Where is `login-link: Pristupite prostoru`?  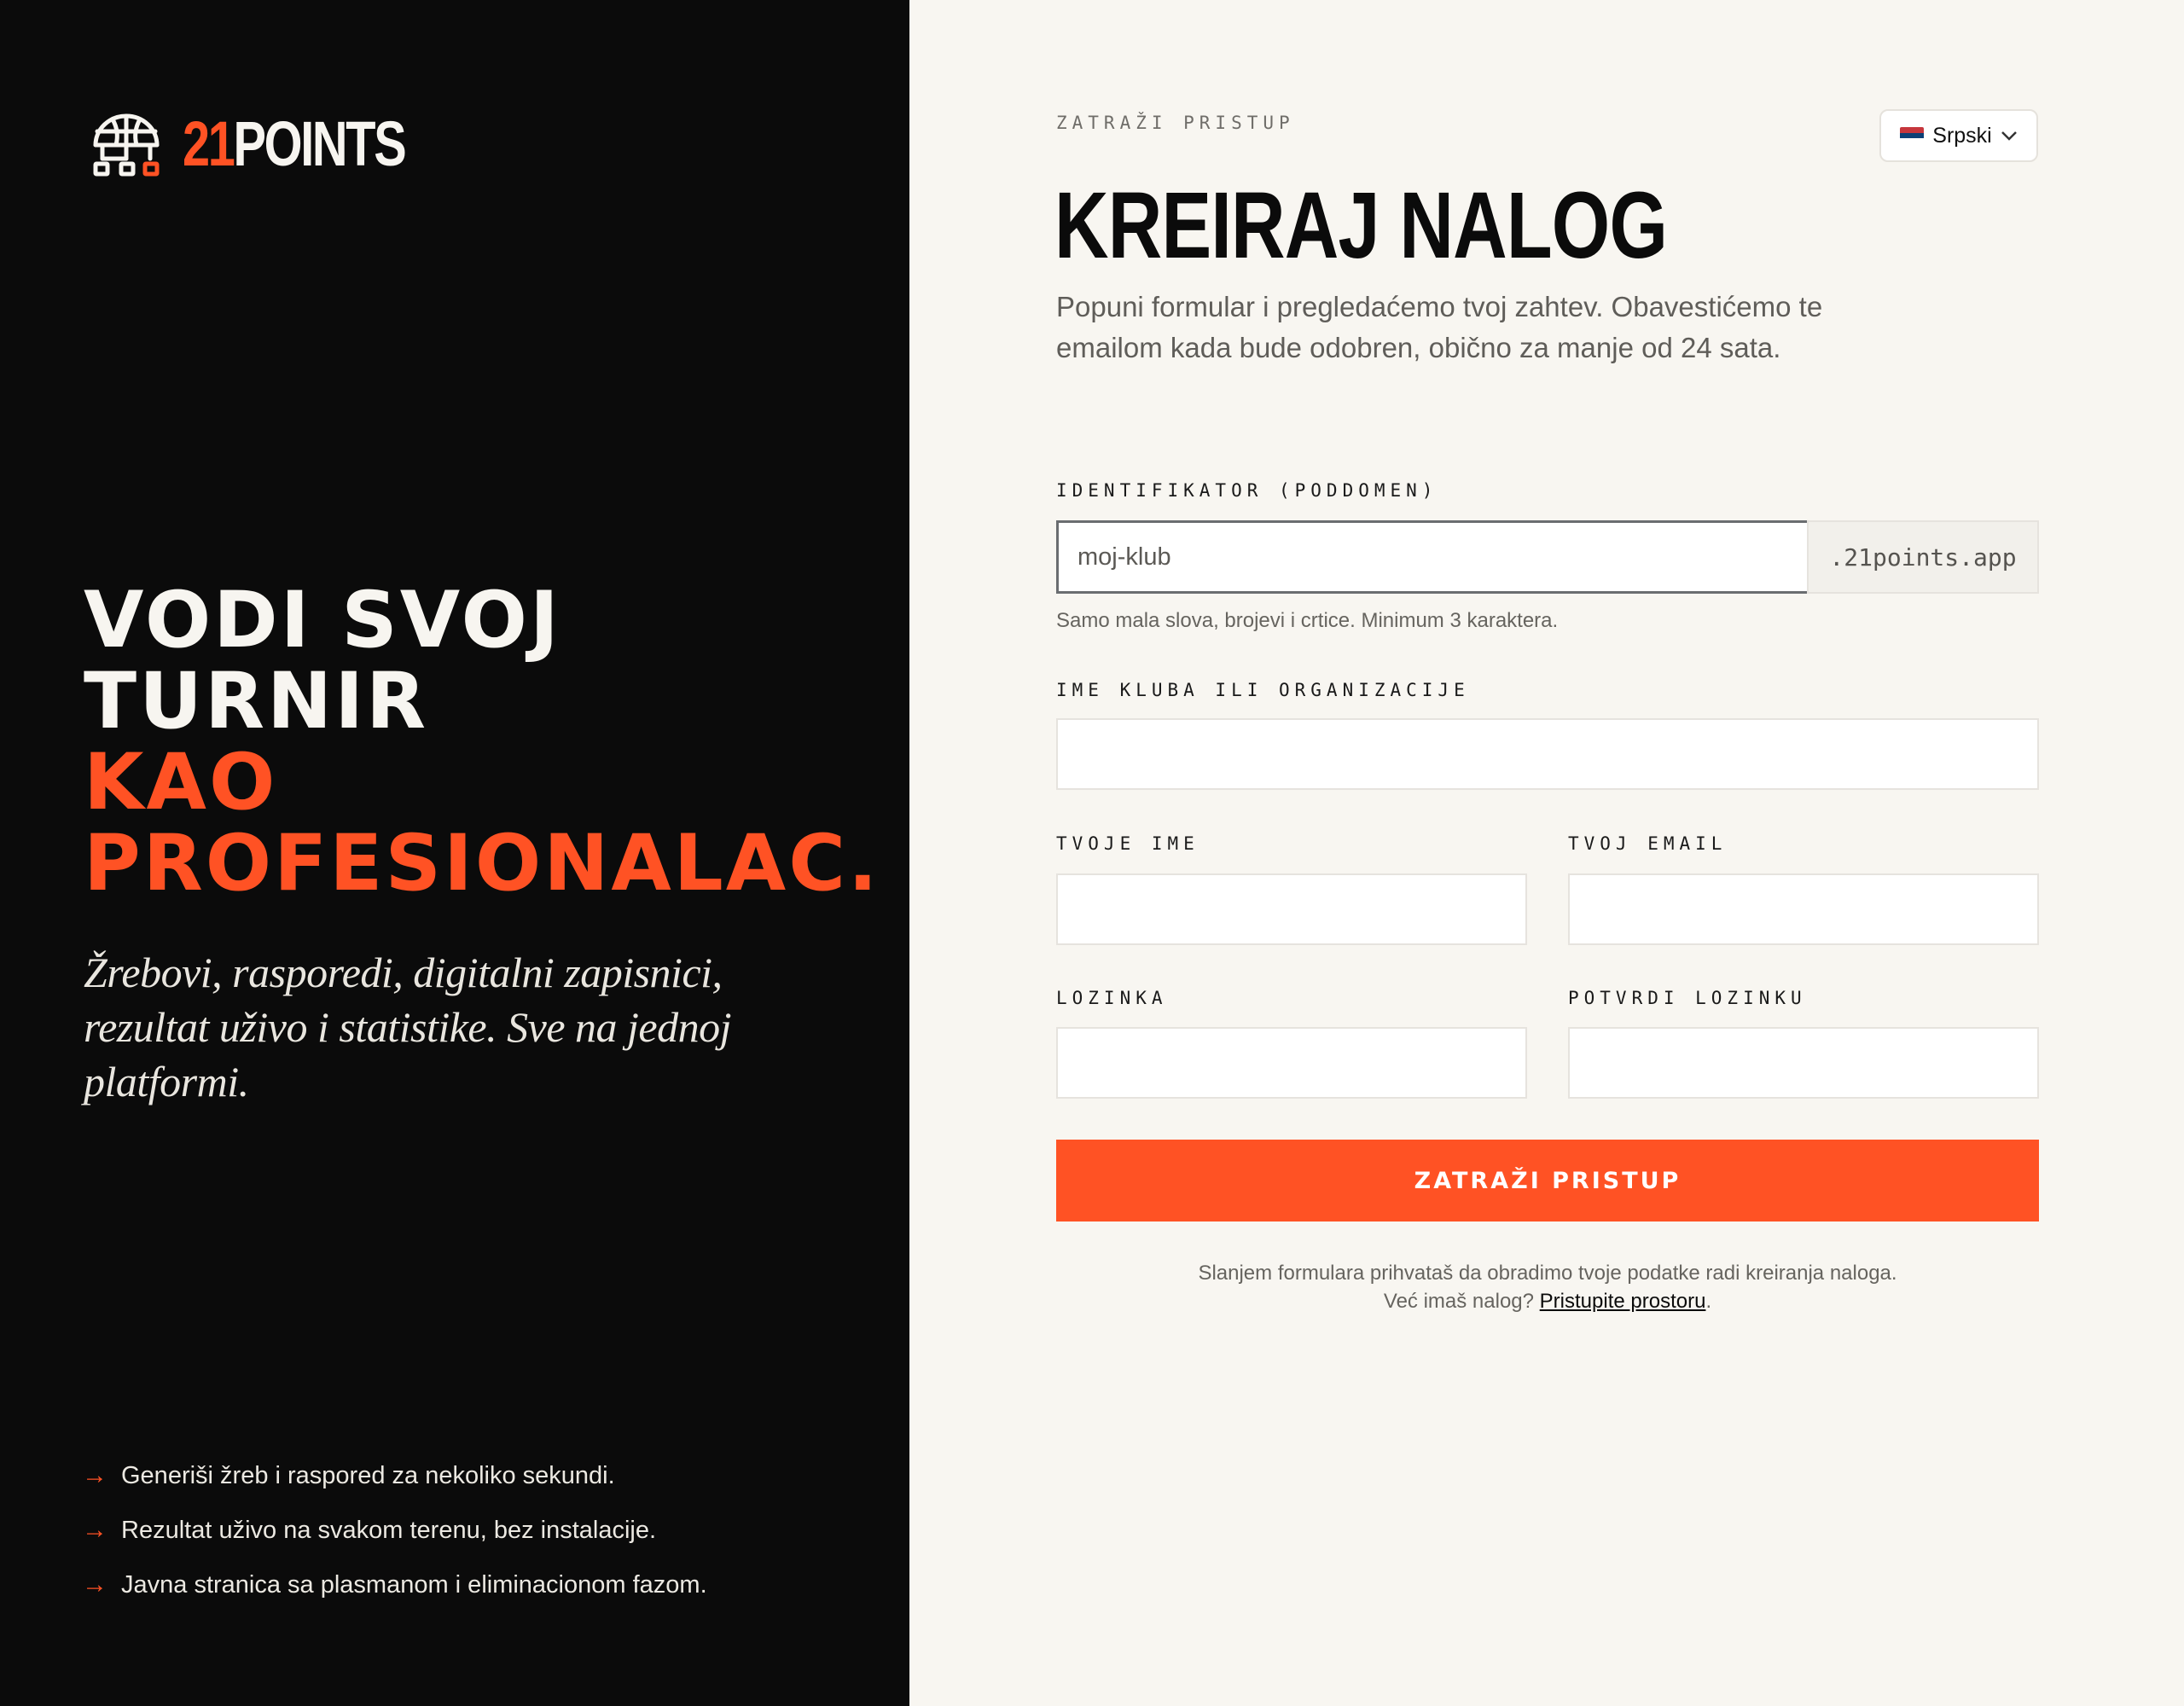
login-link: Pristupite prostoru is located at coordinates (1623, 1301).